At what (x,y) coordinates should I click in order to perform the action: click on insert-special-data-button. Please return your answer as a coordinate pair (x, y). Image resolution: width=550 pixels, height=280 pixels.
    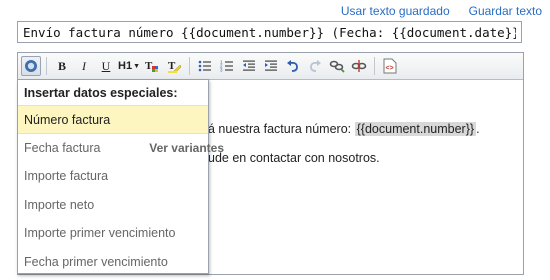
    Looking at the image, I should click on (31, 66).